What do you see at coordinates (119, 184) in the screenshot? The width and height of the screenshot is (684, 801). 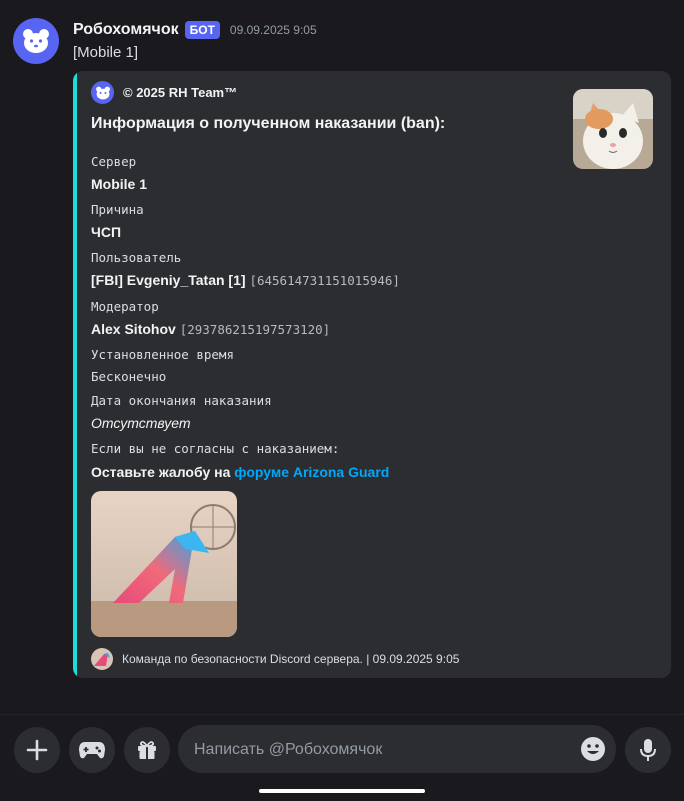 I see `field-server-value: Mobile 1` at bounding box center [119, 184].